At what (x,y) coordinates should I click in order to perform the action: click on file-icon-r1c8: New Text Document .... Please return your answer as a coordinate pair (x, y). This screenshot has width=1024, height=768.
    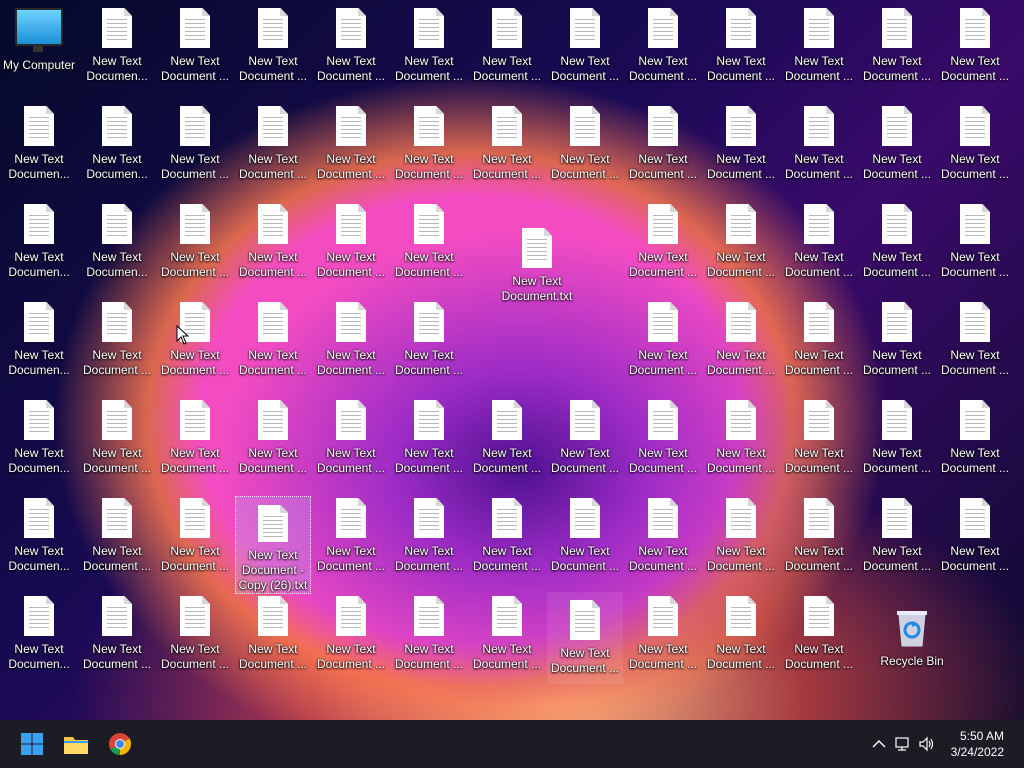
    Looking at the image, I should click on (585, 46).